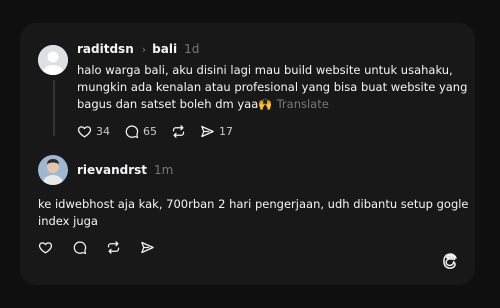  Describe the element at coordinates (112, 170) in the screenshot. I see `reply-username: rievandrst` at that location.